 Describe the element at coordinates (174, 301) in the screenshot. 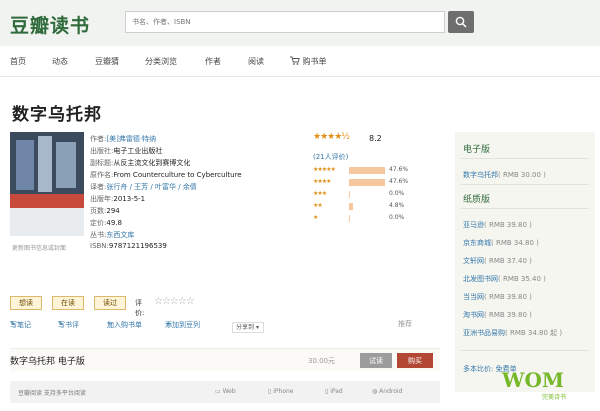

I see `rate-stars-input: ☆☆☆☆☆` at that location.